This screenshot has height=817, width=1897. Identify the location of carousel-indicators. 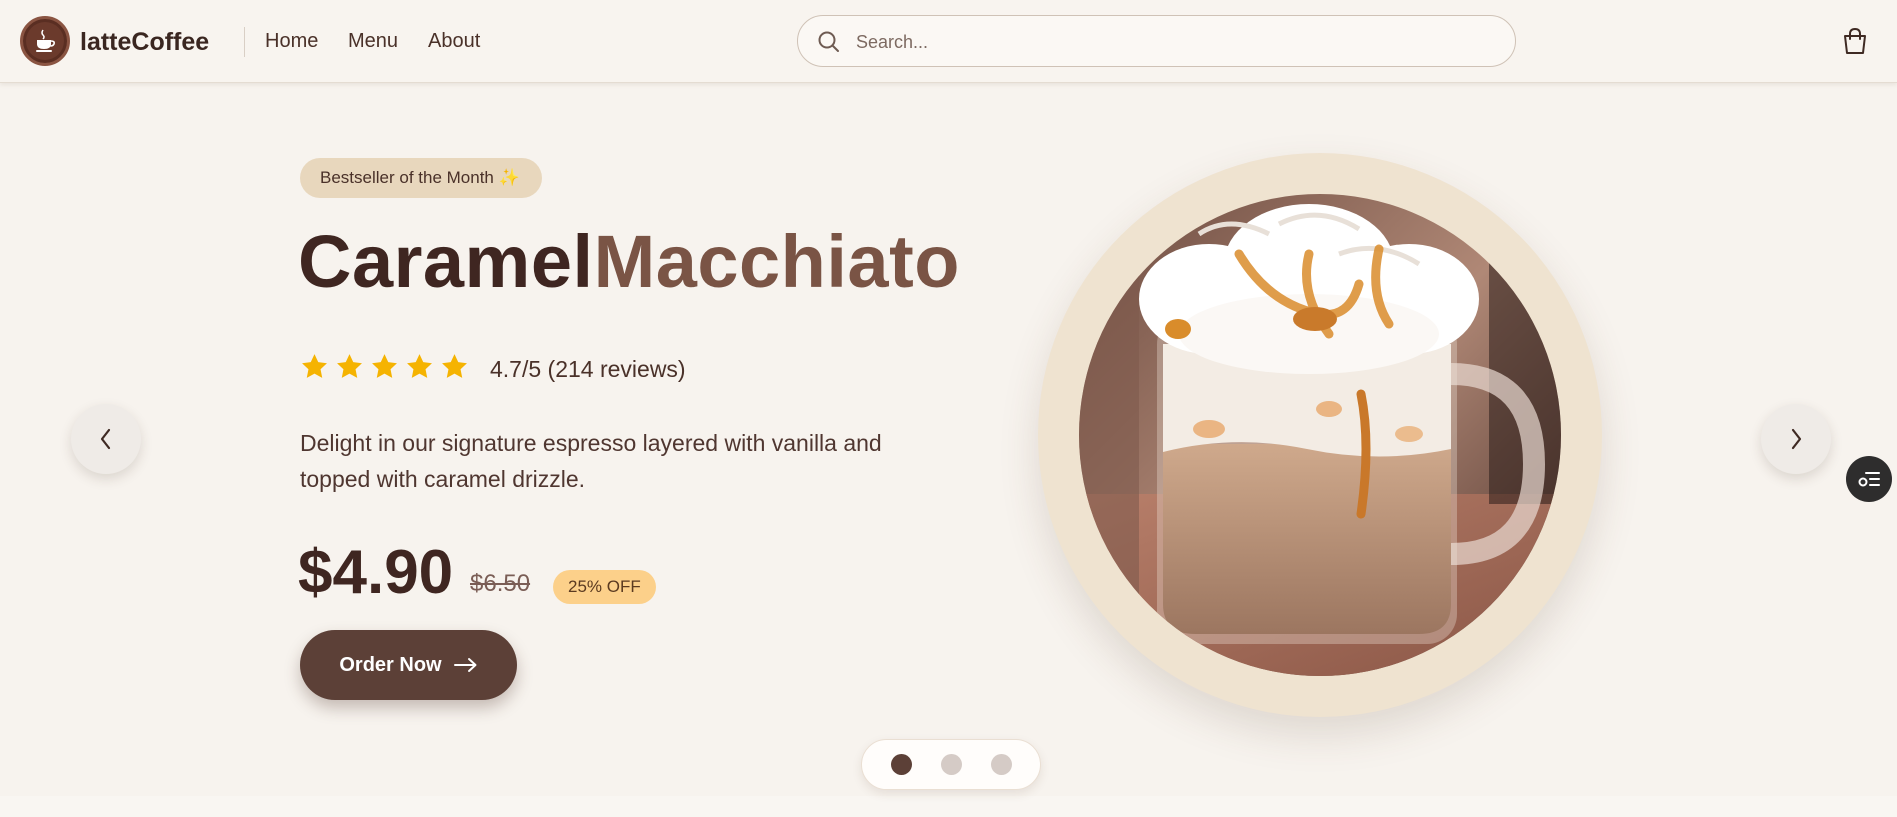
(951, 764).